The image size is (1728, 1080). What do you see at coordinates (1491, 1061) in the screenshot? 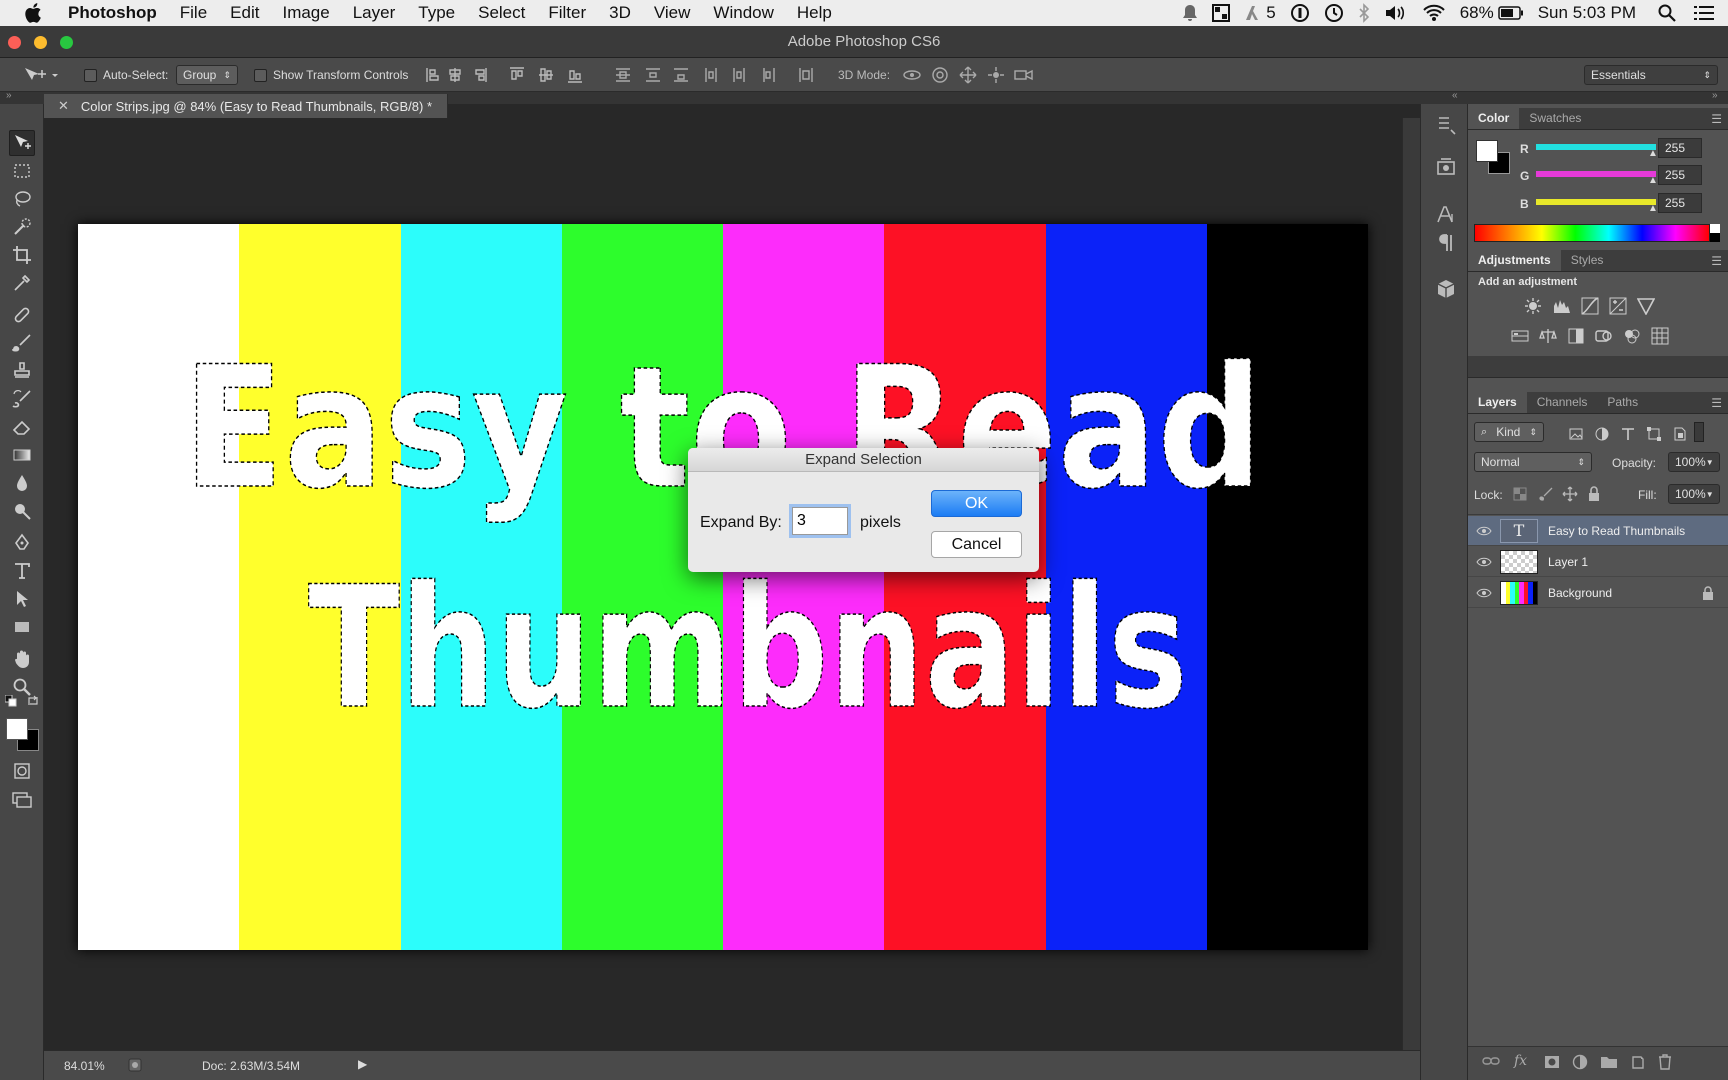
I see `link-layers-icon` at bounding box center [1491, 1061].